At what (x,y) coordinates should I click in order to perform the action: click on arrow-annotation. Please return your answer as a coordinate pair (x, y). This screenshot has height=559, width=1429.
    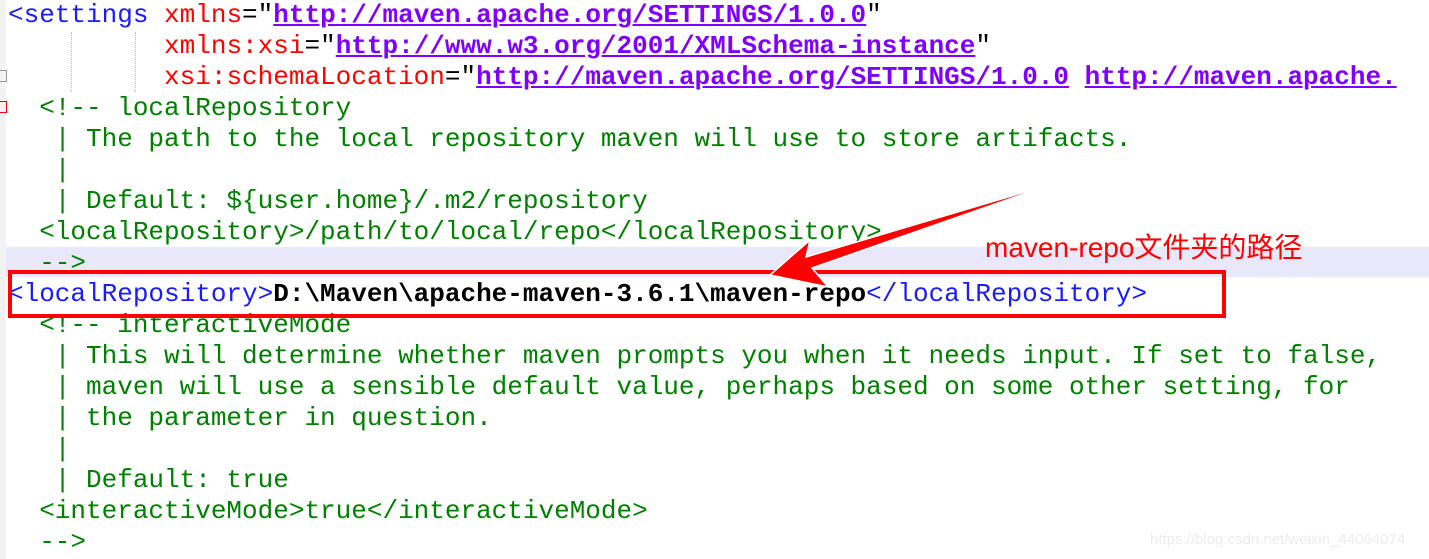
    Looking at the image, I should click on (912, 235).